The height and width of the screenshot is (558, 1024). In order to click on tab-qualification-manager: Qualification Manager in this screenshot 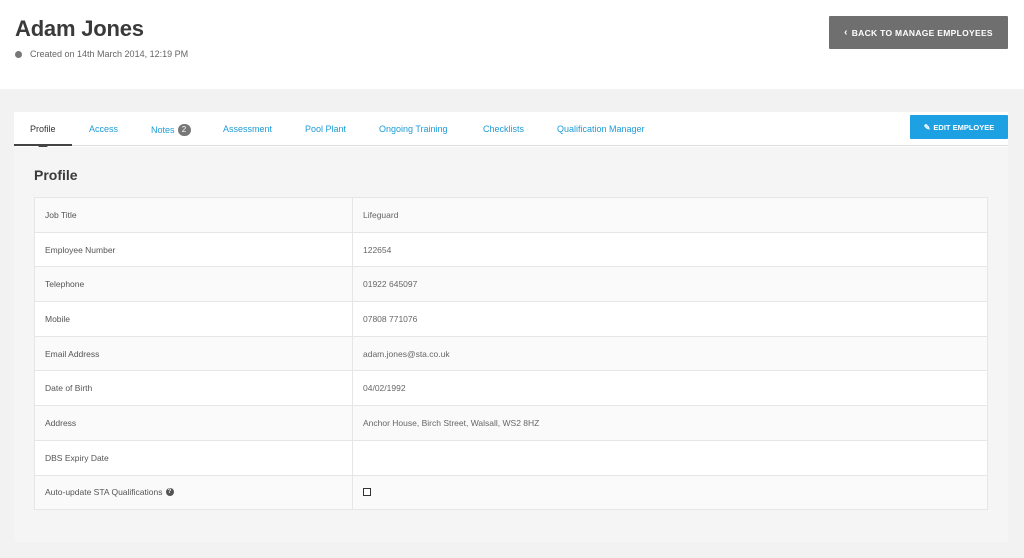, I will do `click(601, 129)`.